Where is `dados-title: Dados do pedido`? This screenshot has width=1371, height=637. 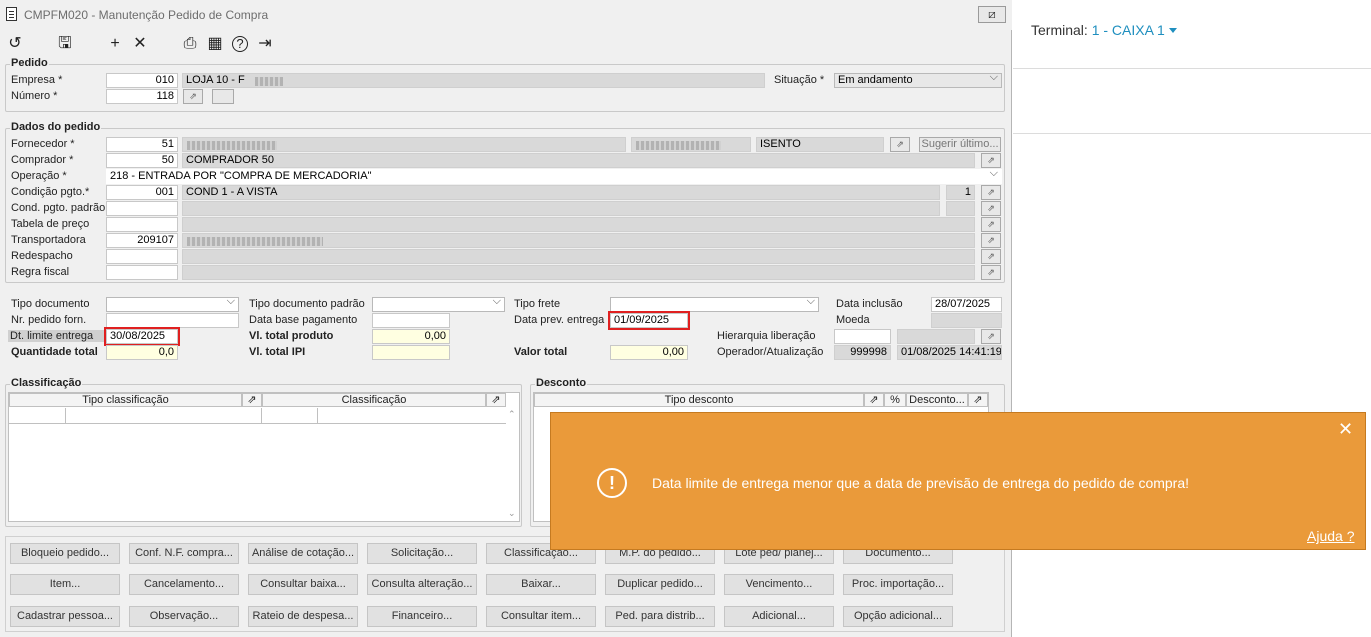 dados-title: Dados do pedido is located at coordinates (56, 127).